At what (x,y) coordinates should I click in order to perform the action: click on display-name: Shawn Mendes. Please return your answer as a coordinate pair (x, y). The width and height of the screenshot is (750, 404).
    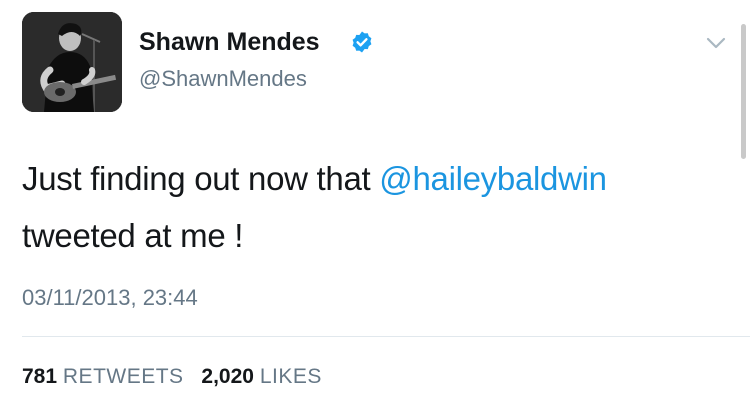
    Looking at the image, I should click on (229, 42).